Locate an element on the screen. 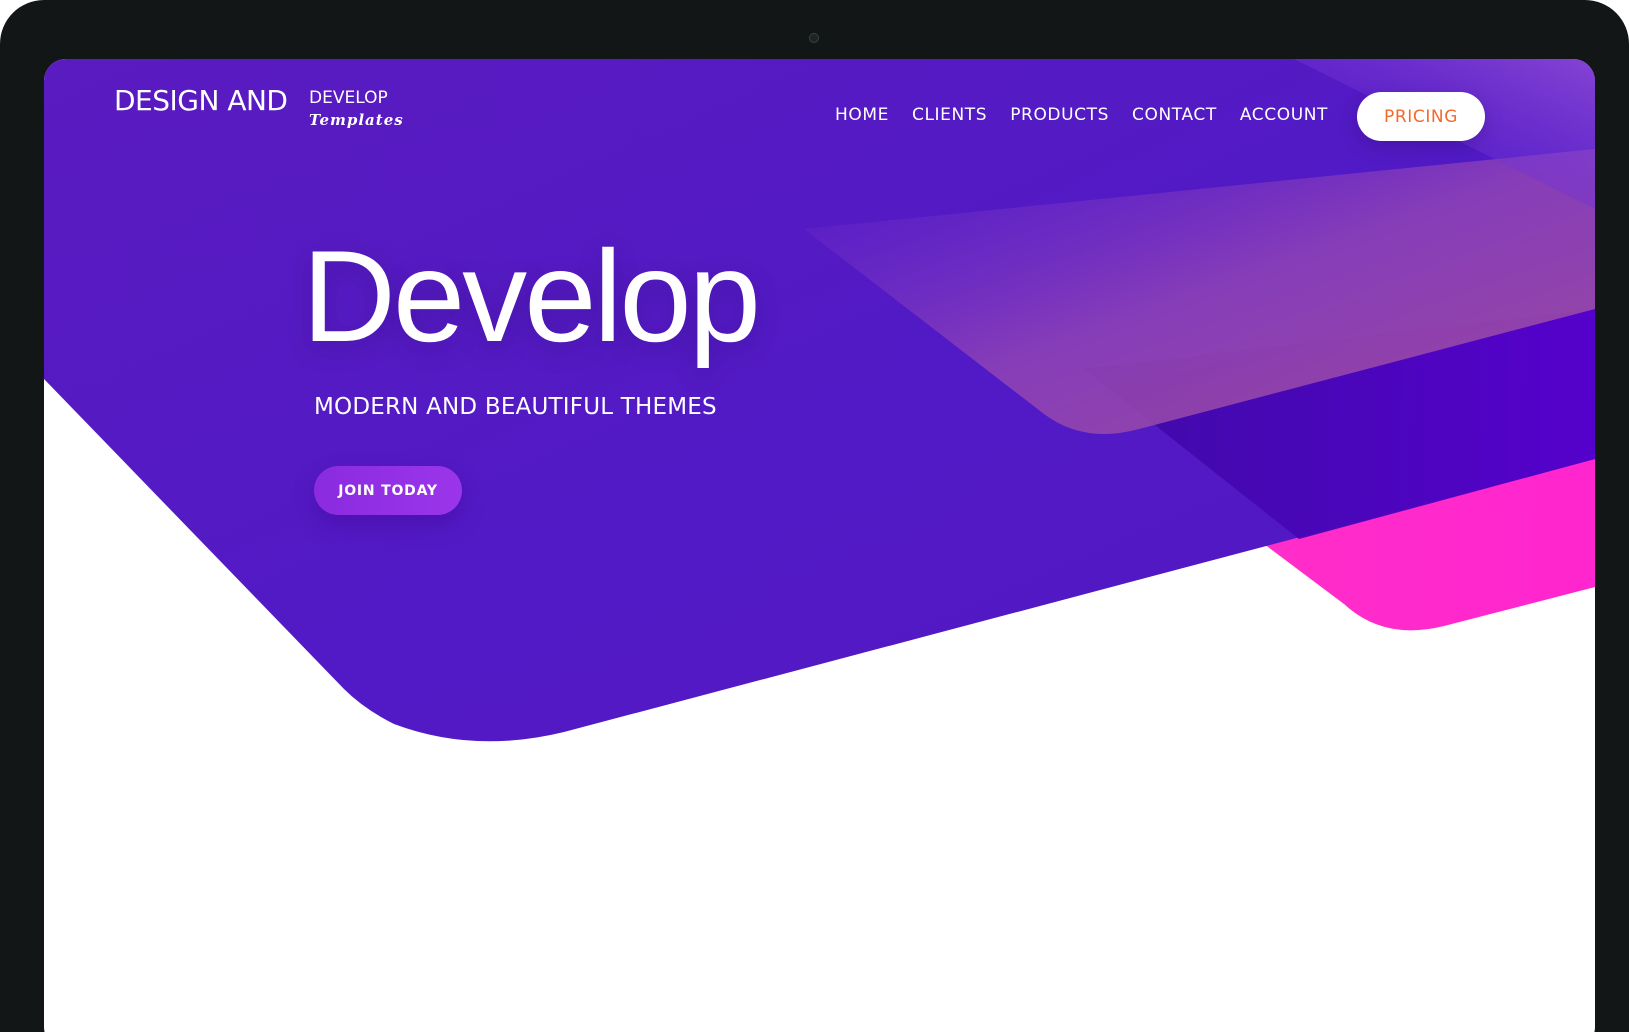  brand-script-text: Templates is located at coordinates (356, 120).